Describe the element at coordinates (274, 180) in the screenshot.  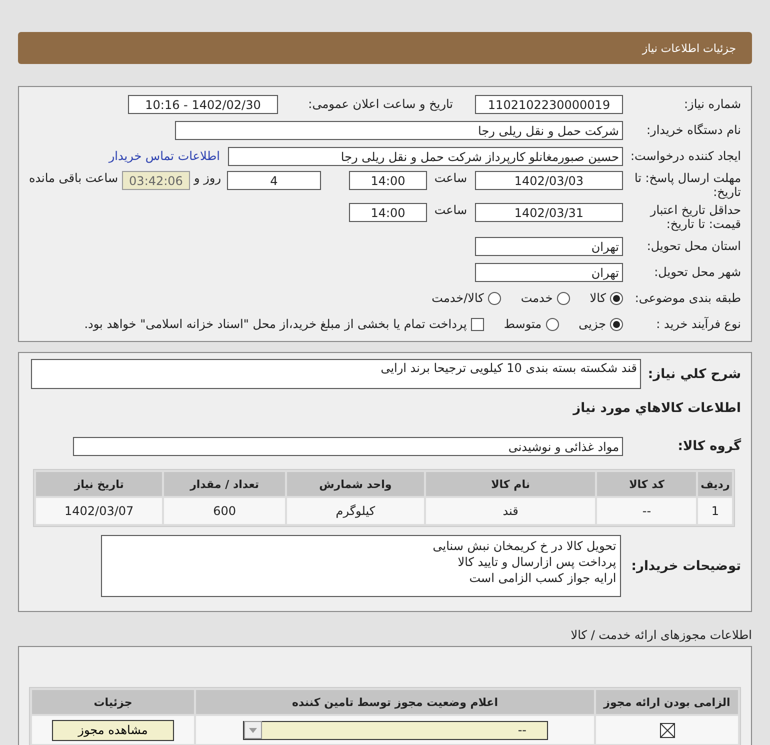
I see `days-field: 4` at that location.